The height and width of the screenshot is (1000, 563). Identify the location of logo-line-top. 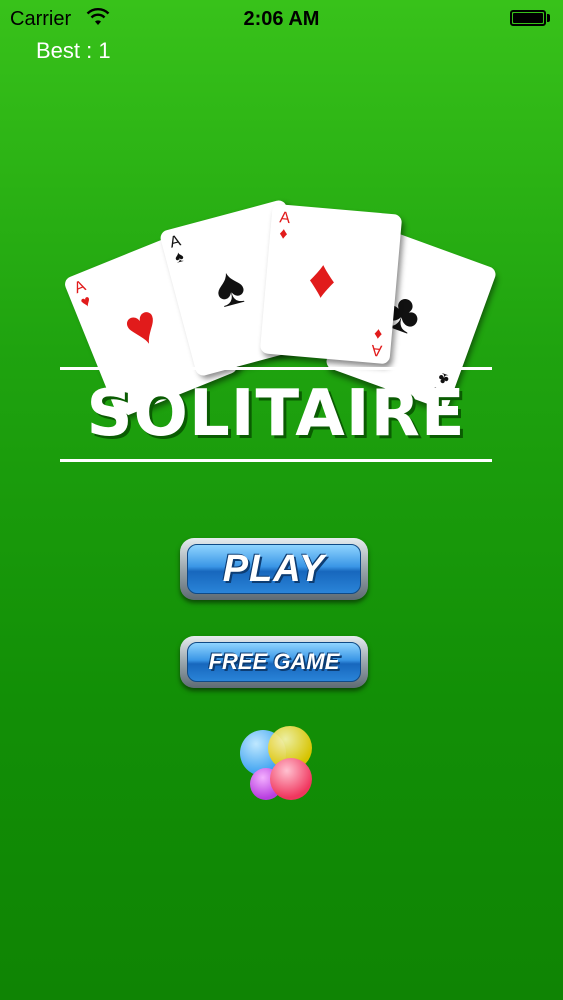
(276, 368).